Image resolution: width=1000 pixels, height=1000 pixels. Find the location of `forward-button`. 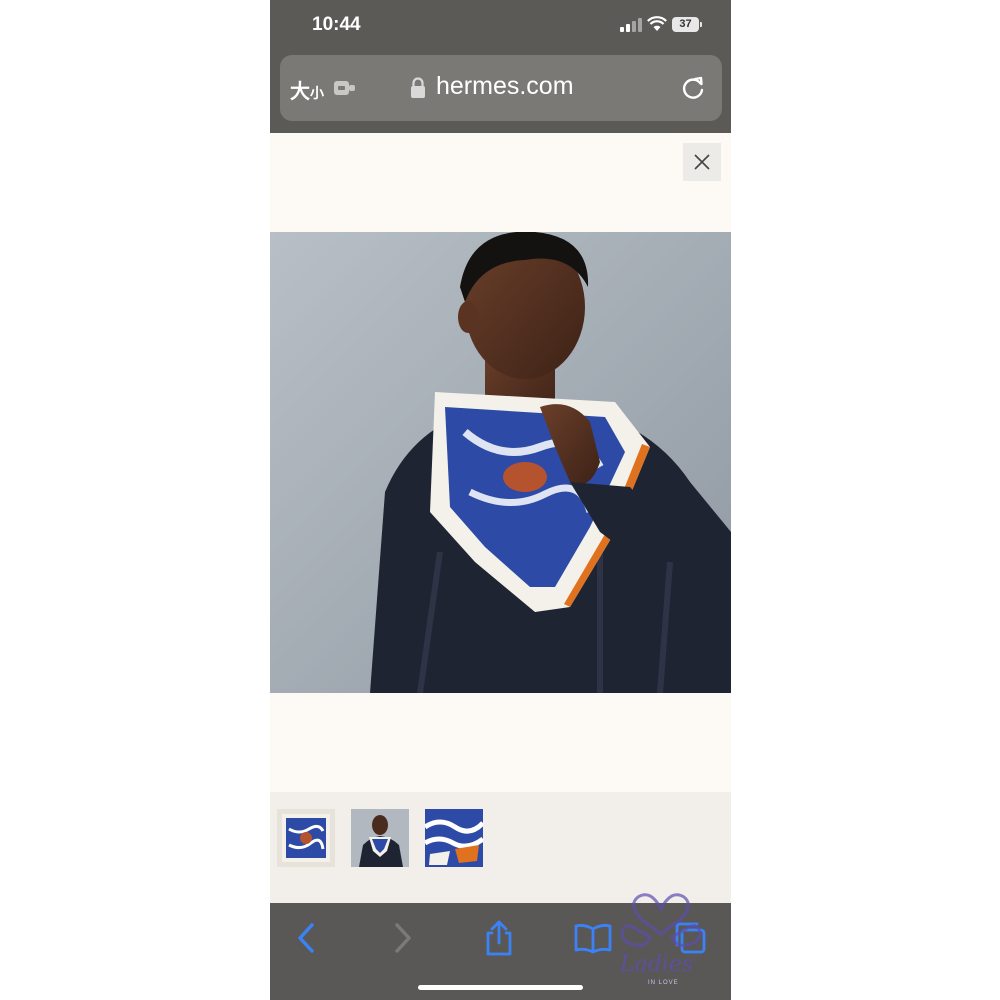

forward-button is located at coordinates (403, 938).